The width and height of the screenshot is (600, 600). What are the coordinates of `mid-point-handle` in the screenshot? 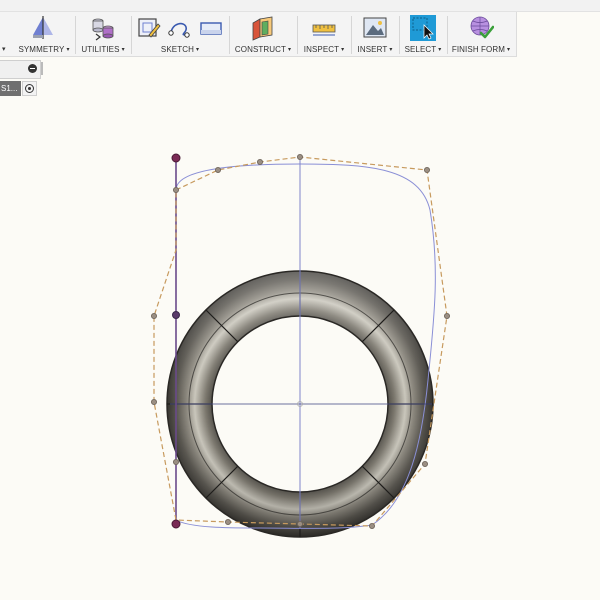 It's located at (176, 315).